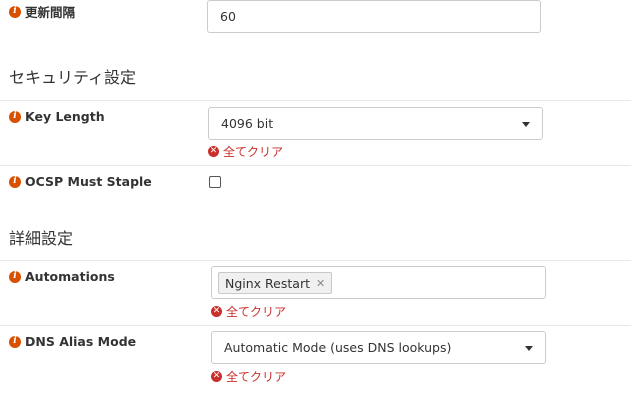  Describe the element at coordinates (338, 347) in the screenshot. I see `dns-alias-selected: Automatic Mode (uses DNS lookups)` at that location.